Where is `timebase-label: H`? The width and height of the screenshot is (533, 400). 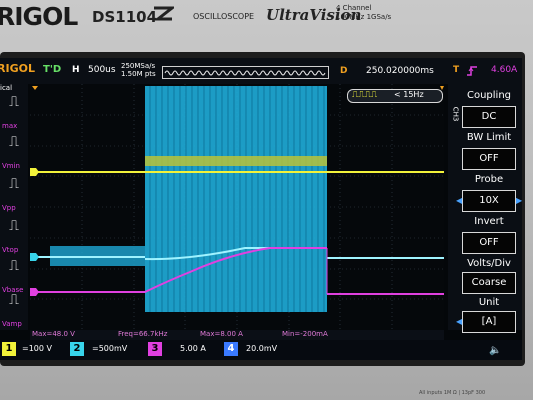 timebase-label: H is located at coordinates (76, 70).